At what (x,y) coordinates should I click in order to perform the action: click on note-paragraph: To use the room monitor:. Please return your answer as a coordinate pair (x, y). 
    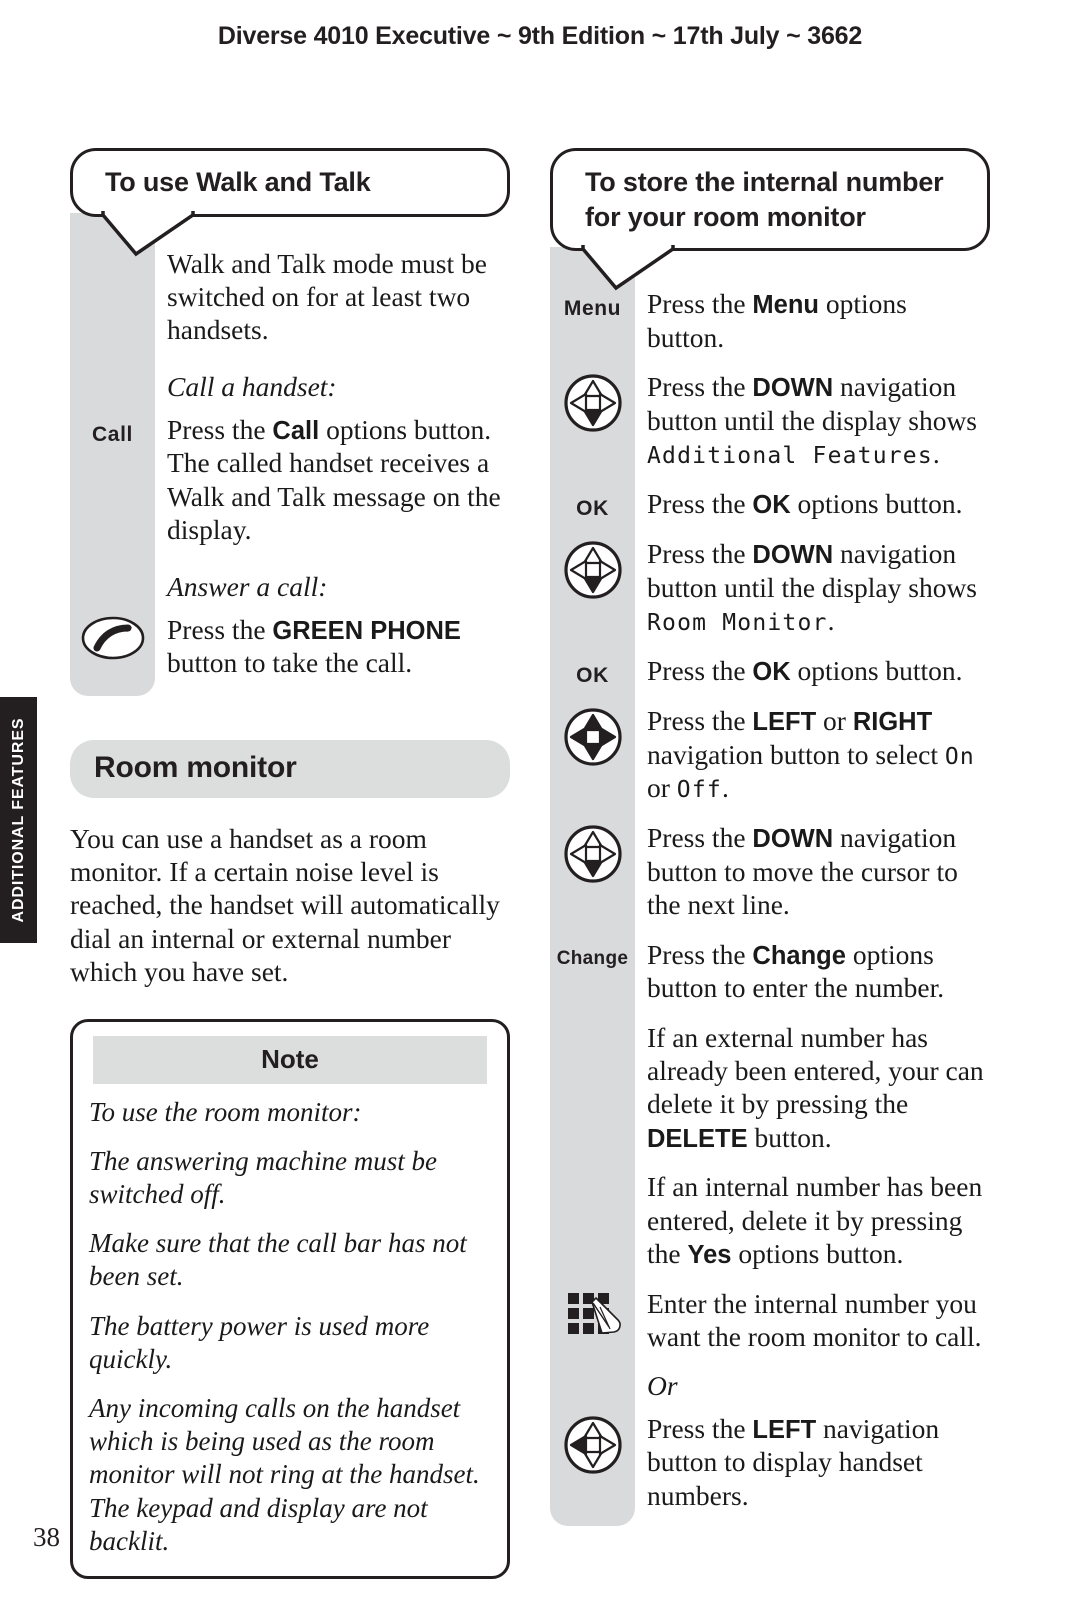
    Looking at the image, I should click on (225, 1111).